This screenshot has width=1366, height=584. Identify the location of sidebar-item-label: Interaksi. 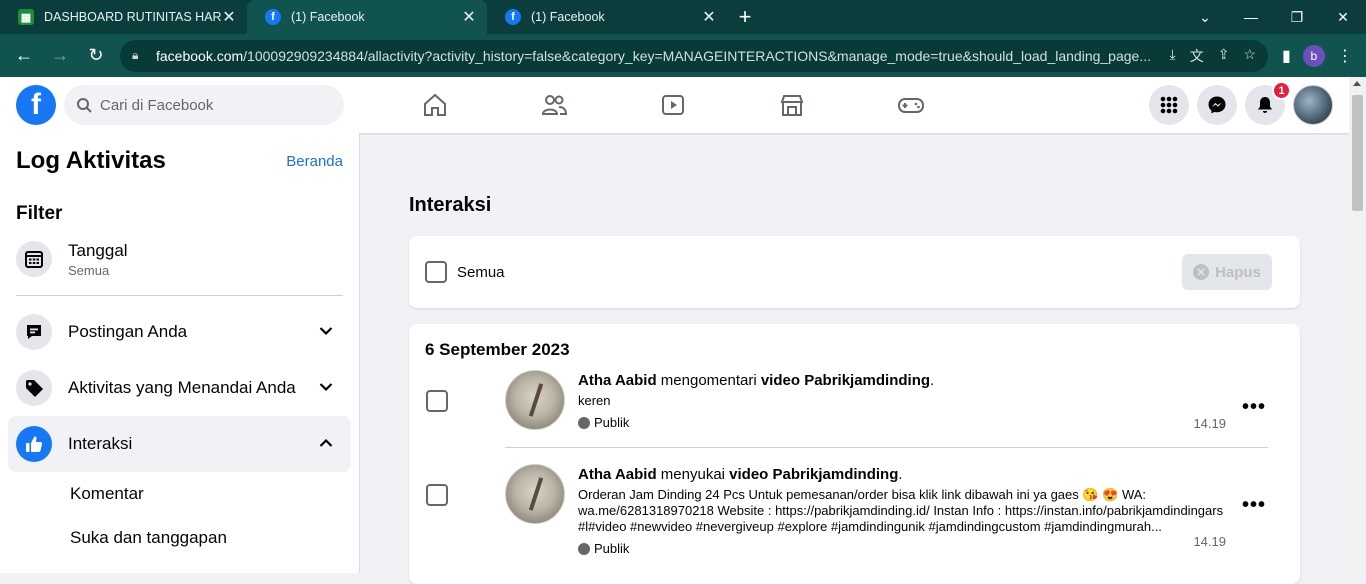
(100, 443).